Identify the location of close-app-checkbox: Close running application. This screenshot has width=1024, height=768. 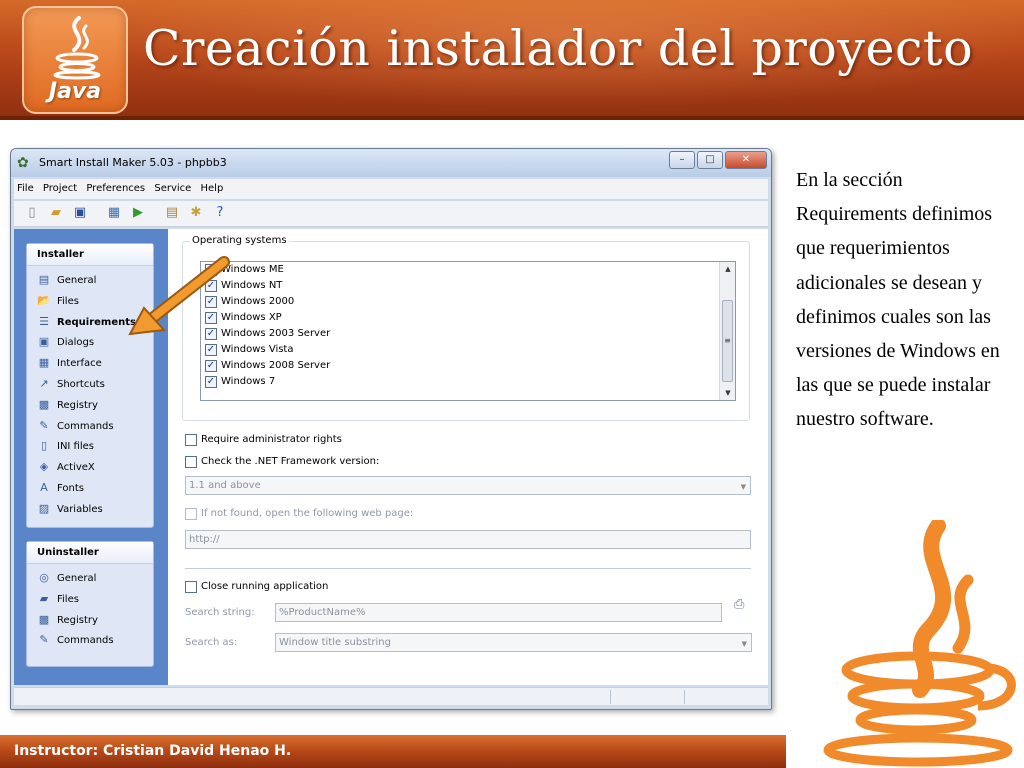
(257, 587).